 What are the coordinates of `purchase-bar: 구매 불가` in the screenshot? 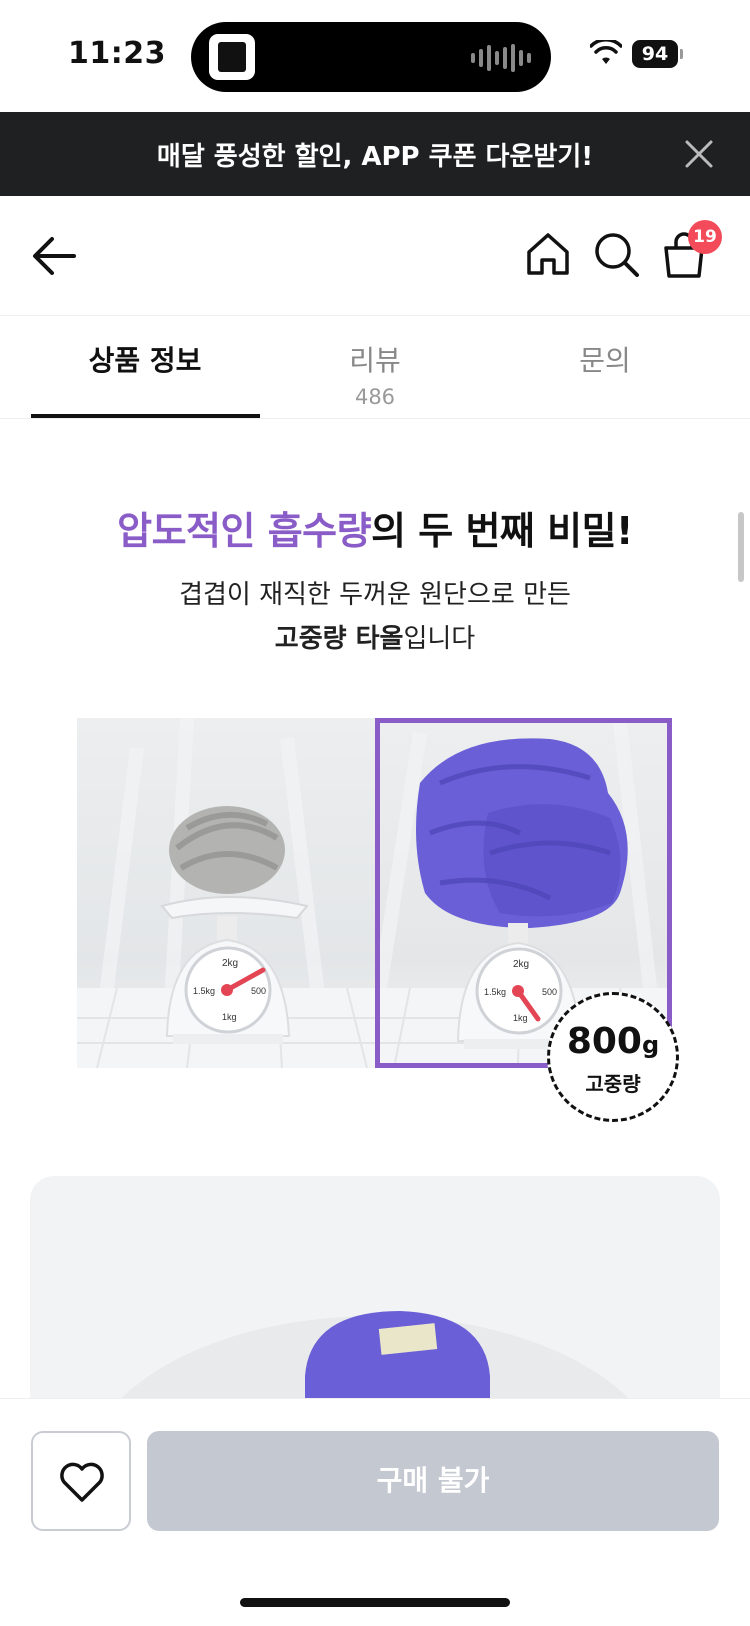 It's located at (375, 1512).